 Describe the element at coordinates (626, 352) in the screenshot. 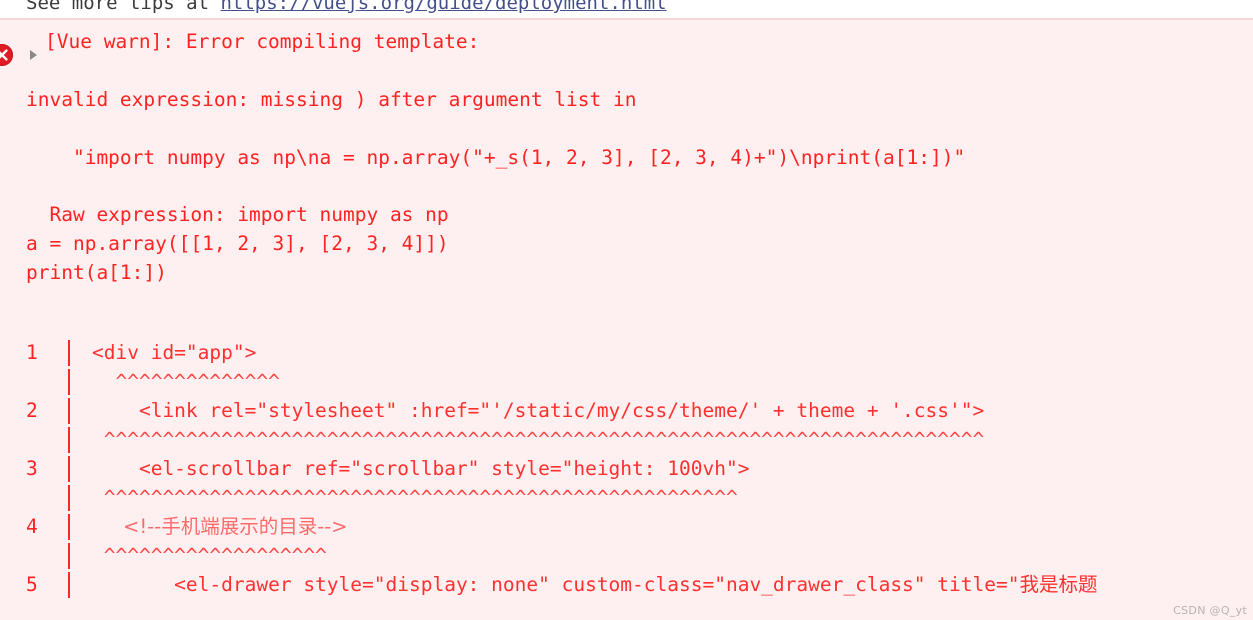

I see `code-line: 1 <div id="app">` at that location.